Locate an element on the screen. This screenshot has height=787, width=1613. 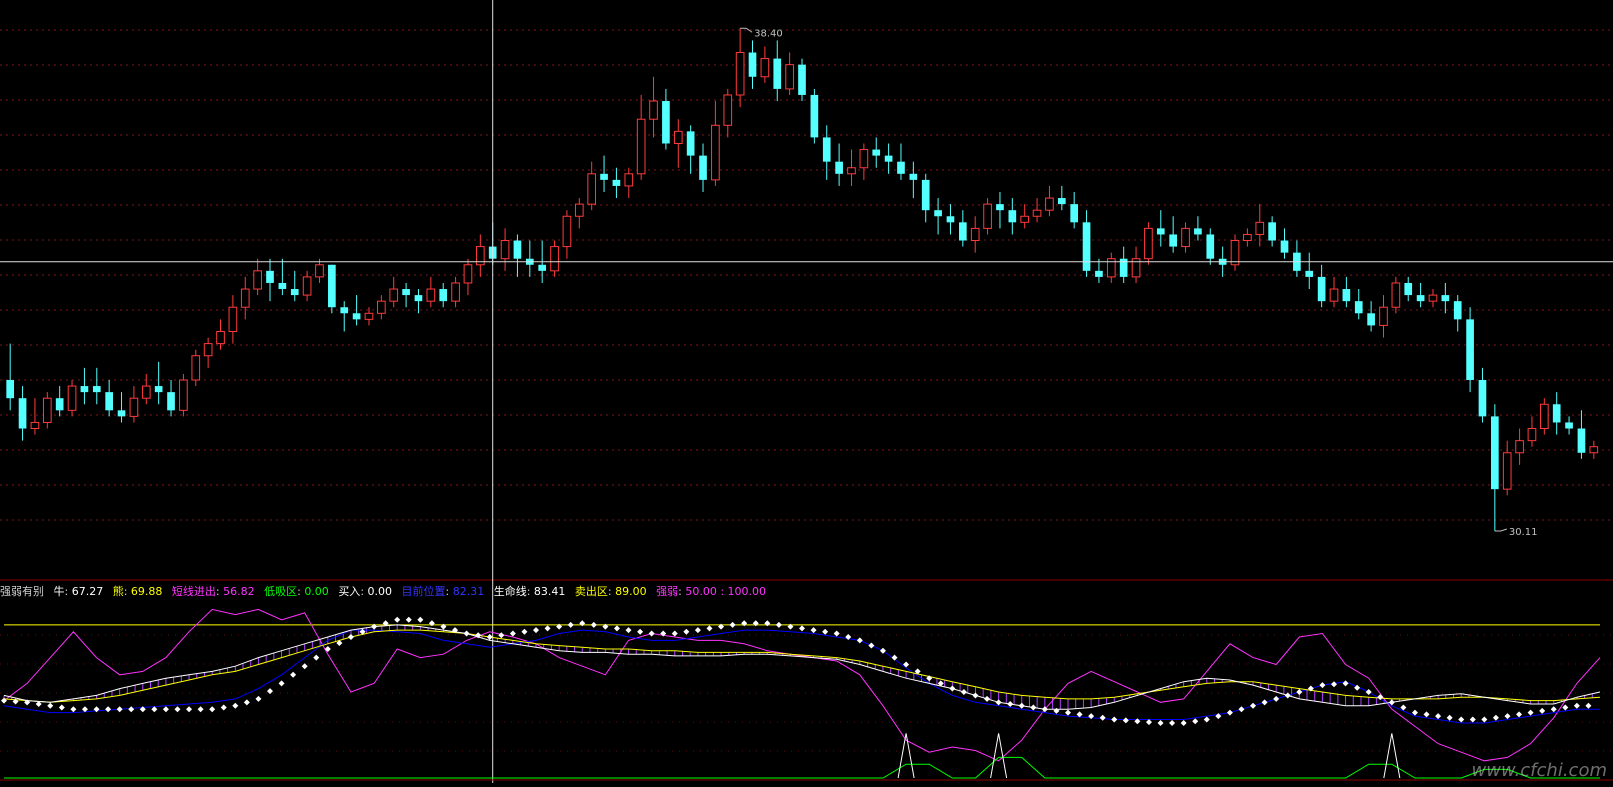
buy-marker is located at coordinates (1392, 756).